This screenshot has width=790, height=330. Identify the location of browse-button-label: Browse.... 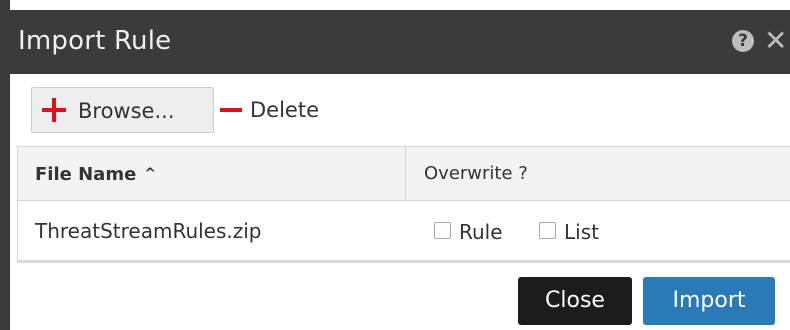
(126, 111).